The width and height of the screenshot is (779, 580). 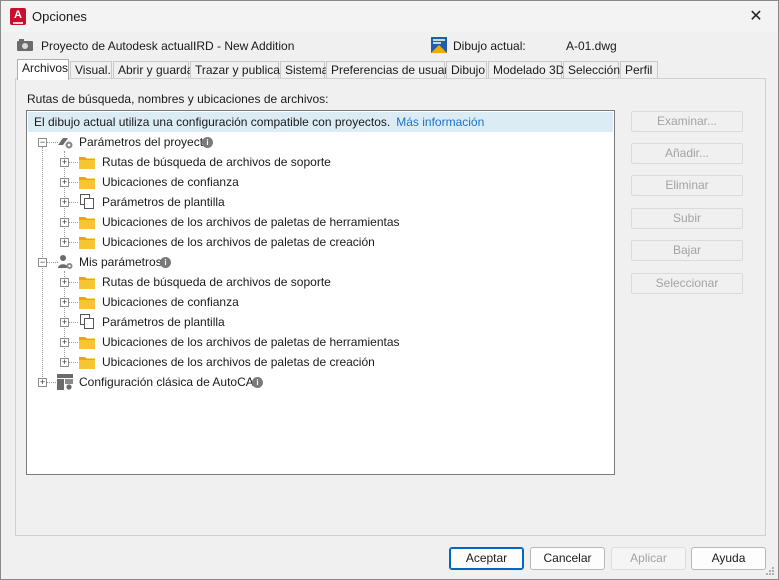 I want to click on tab-visual: Visual., so click(x=91, y=70).